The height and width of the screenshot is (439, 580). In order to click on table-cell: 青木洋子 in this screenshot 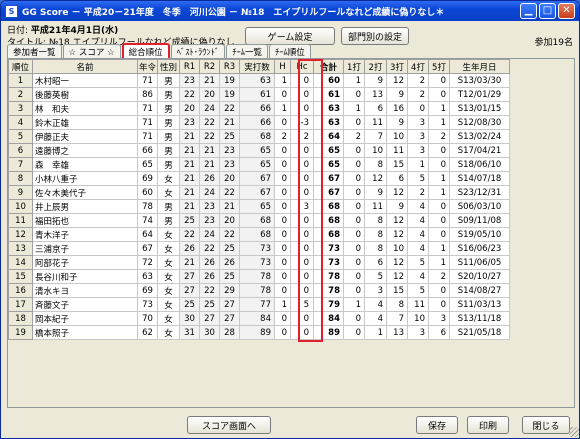, I will do `click(85, 234)`.